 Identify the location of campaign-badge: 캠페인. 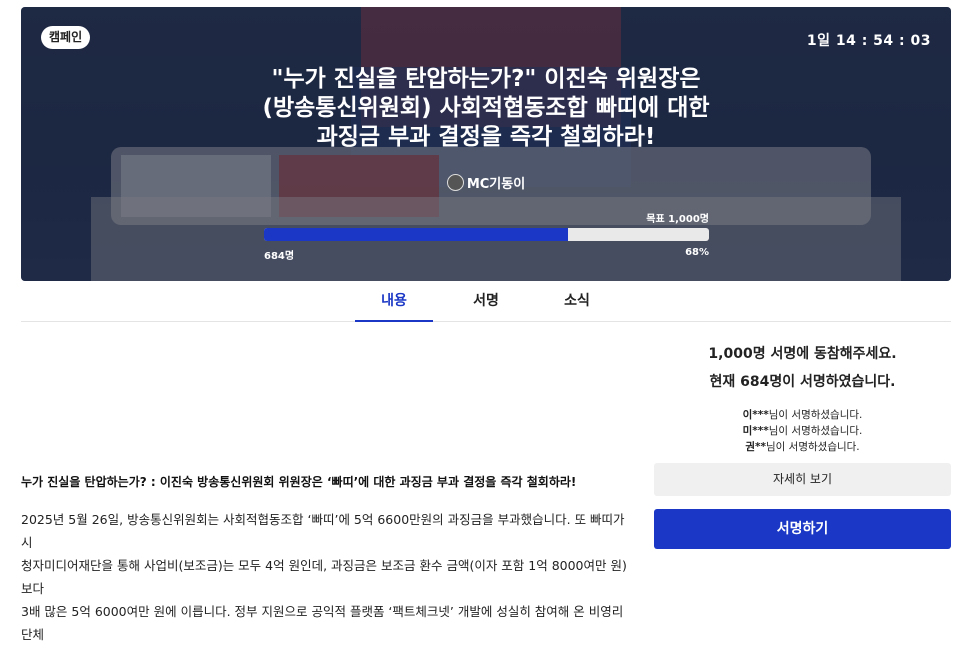
(66, 37).